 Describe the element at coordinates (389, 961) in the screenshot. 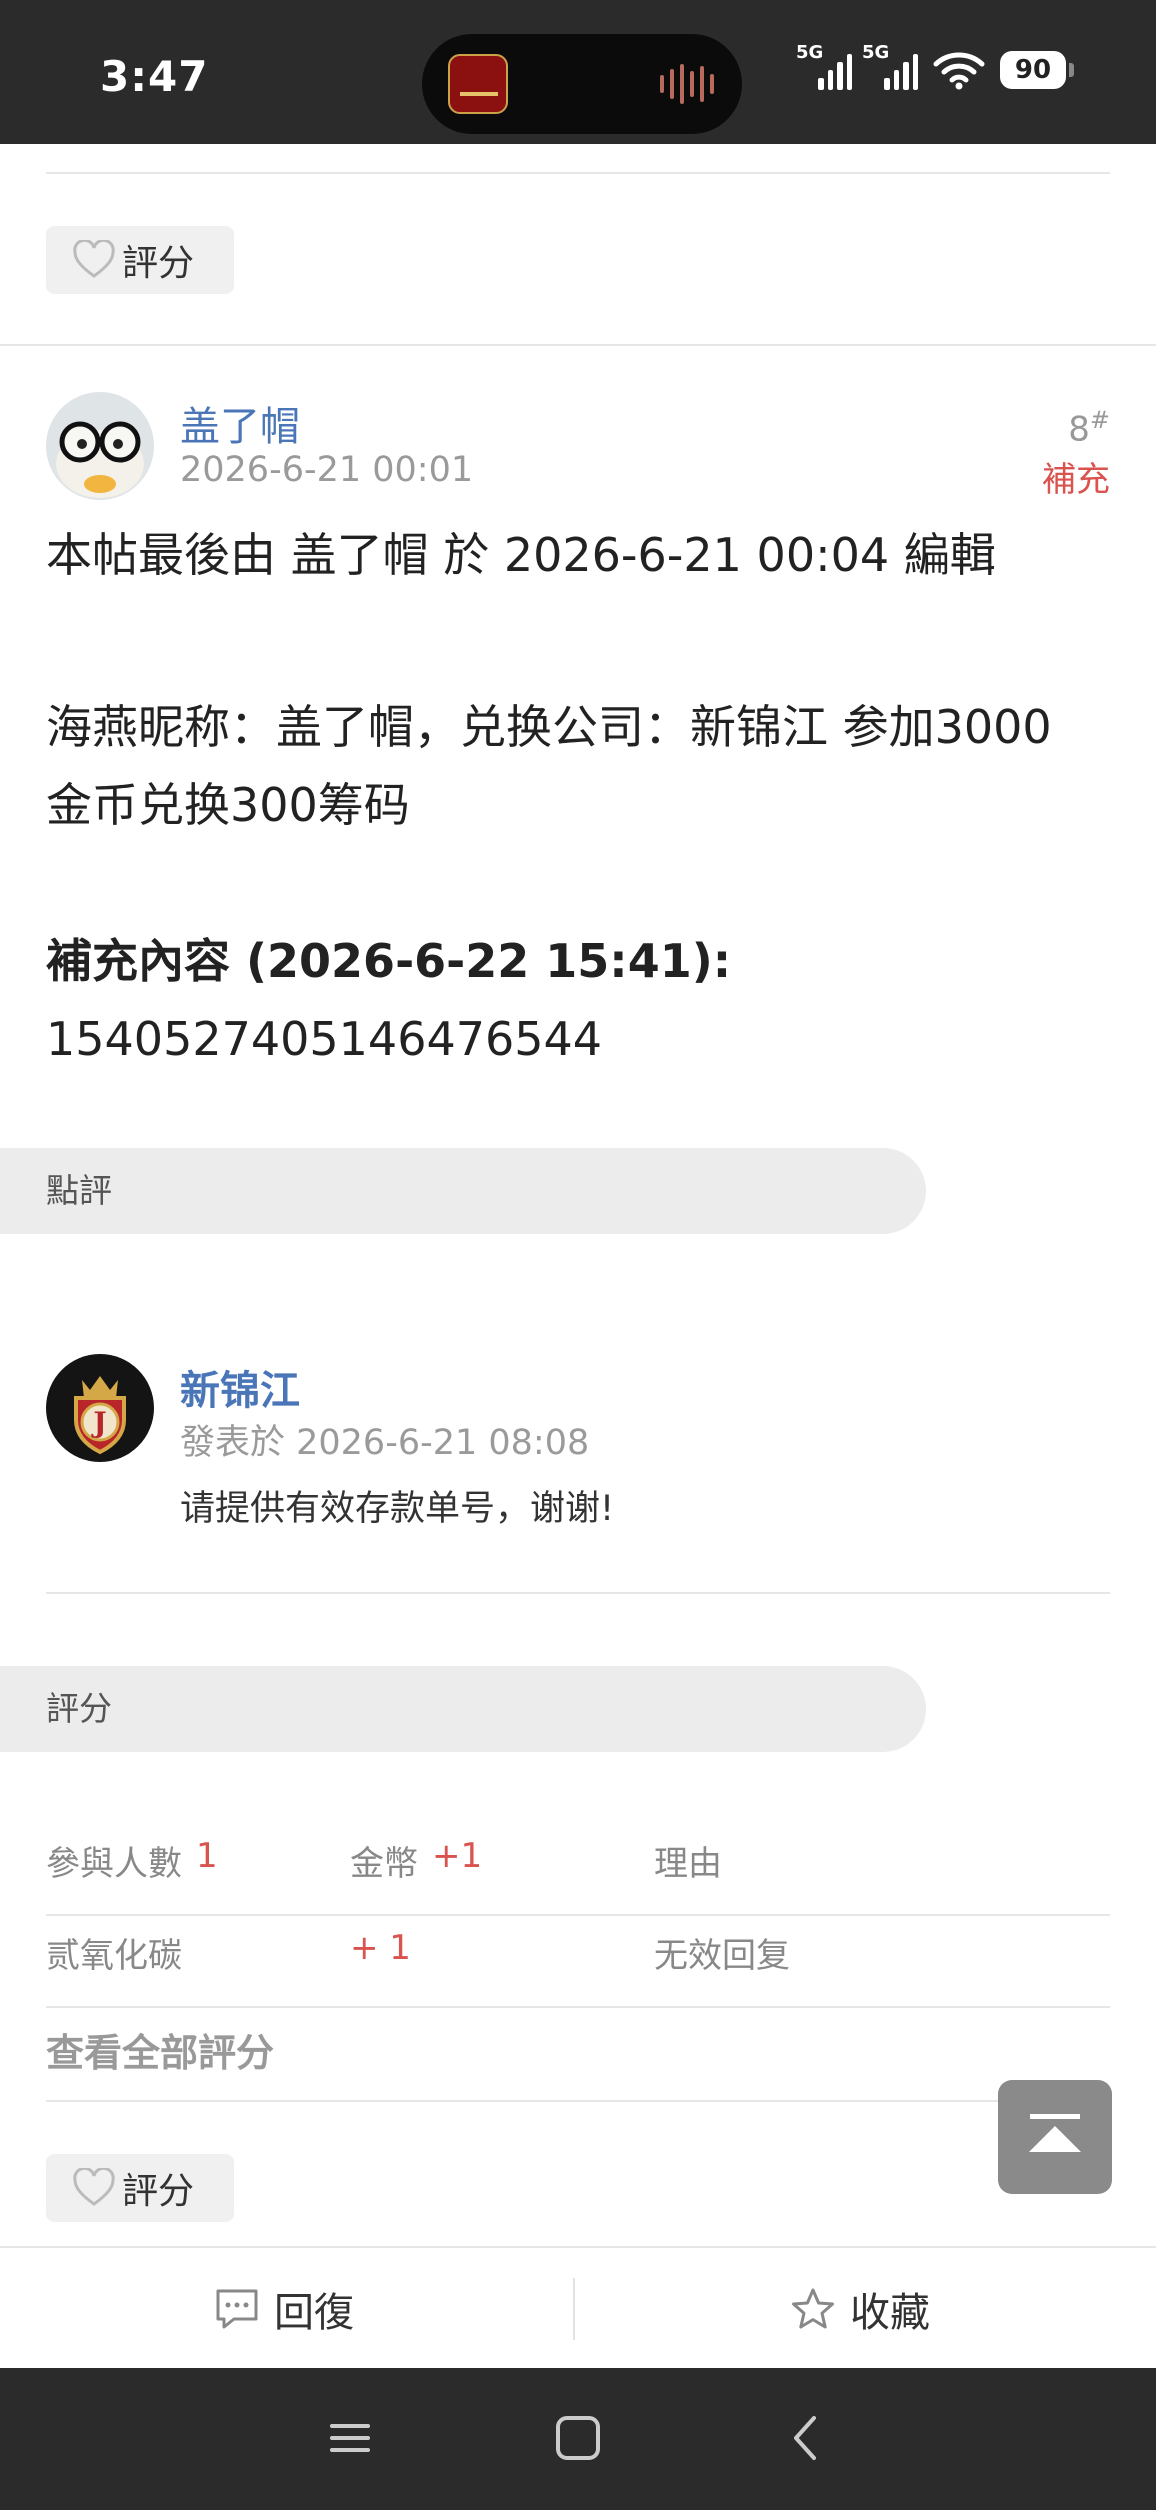

I see `supplement-header: 補充內容 (2026-6-22 15:41):` at that location.